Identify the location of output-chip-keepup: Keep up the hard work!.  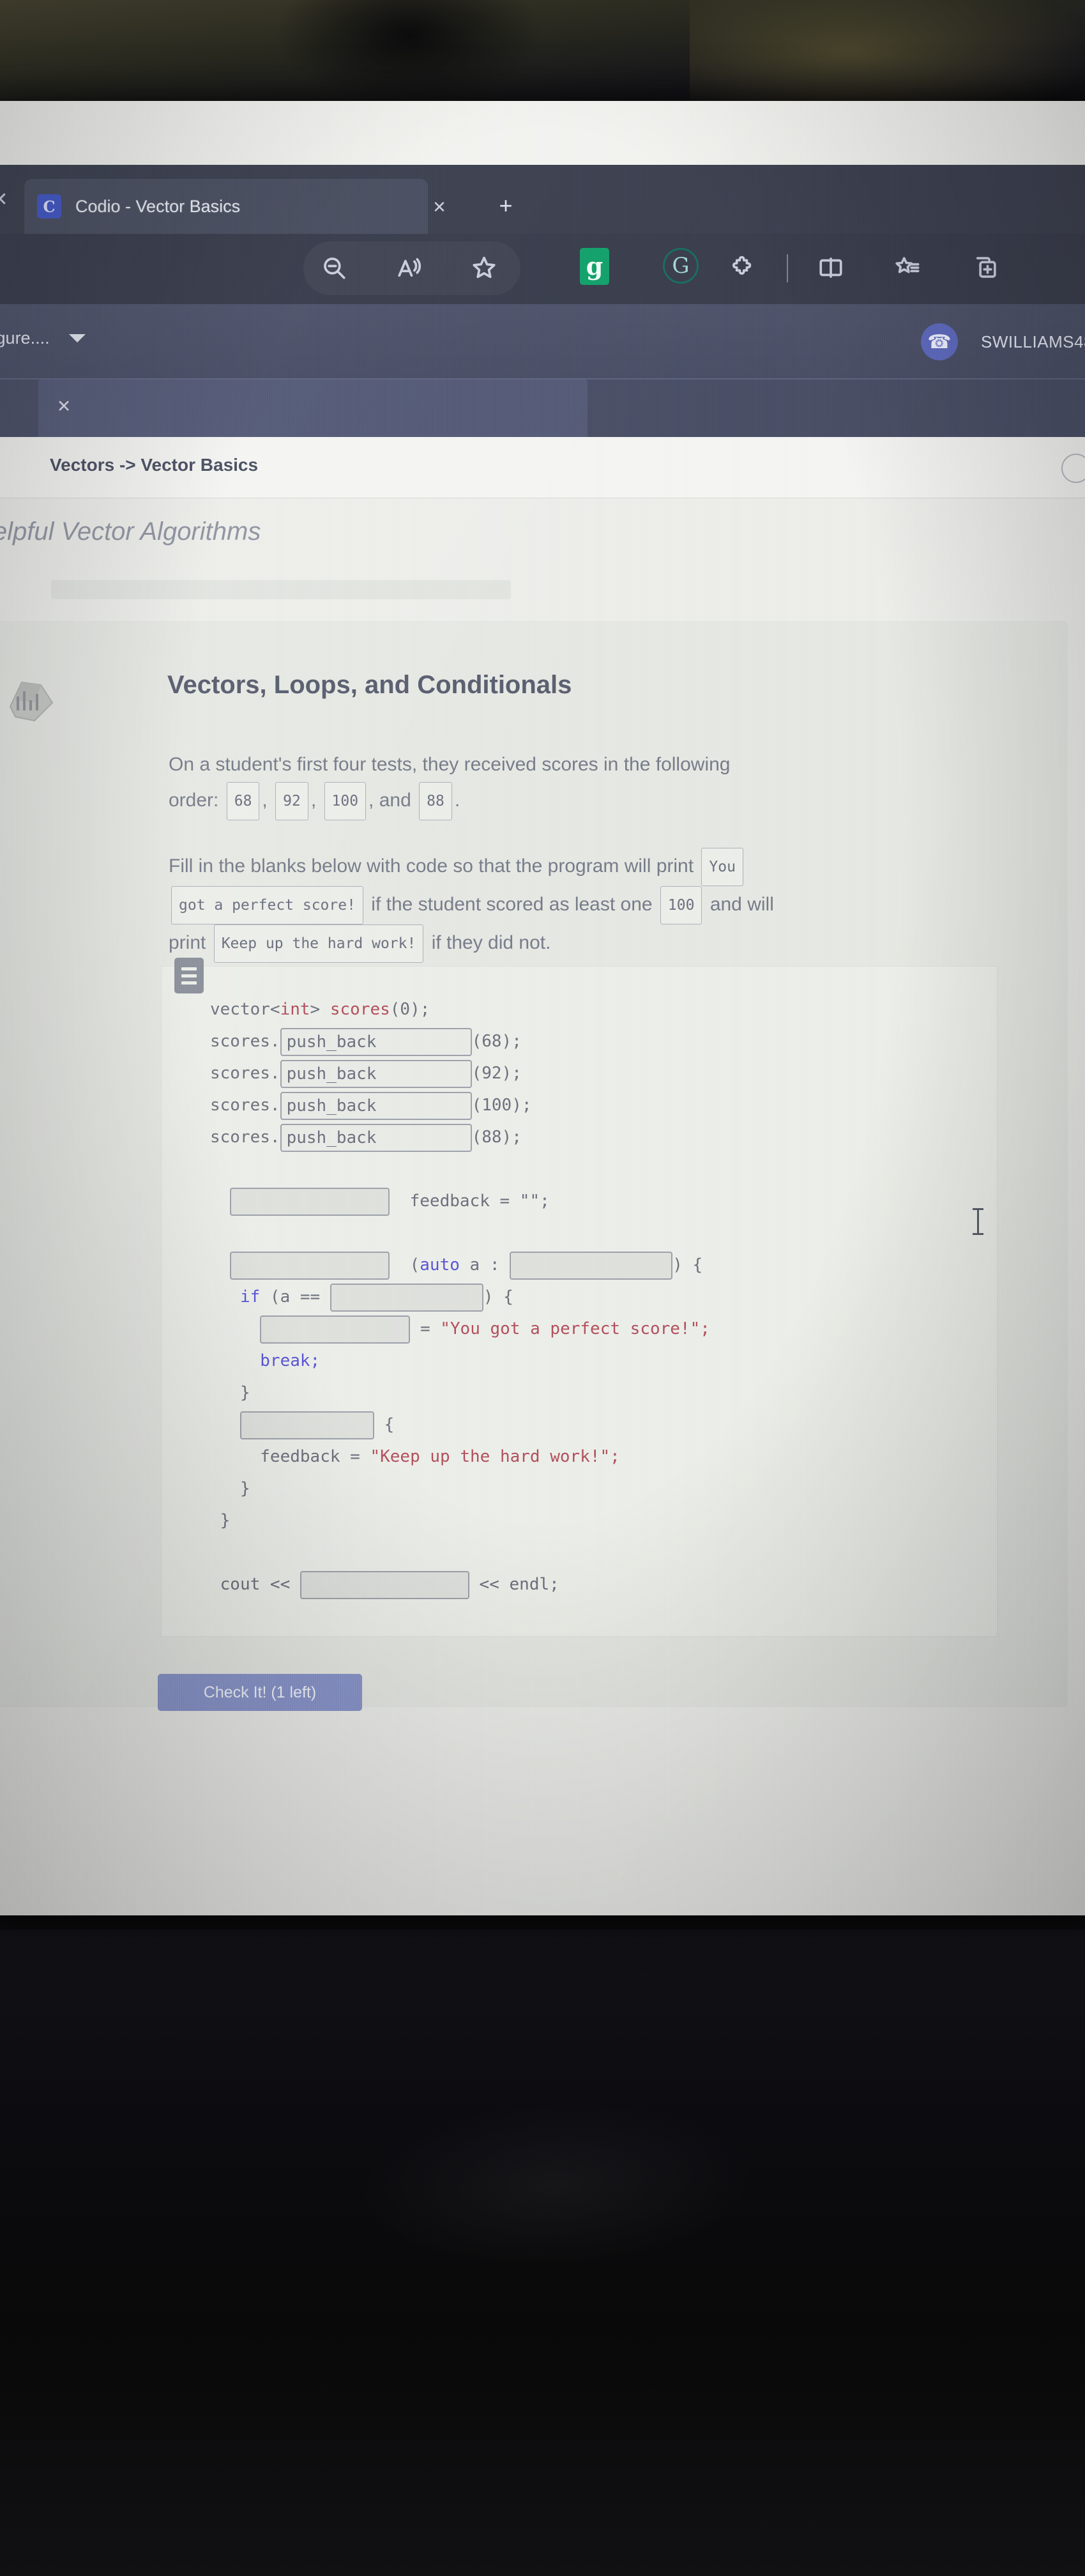
(318, 943).